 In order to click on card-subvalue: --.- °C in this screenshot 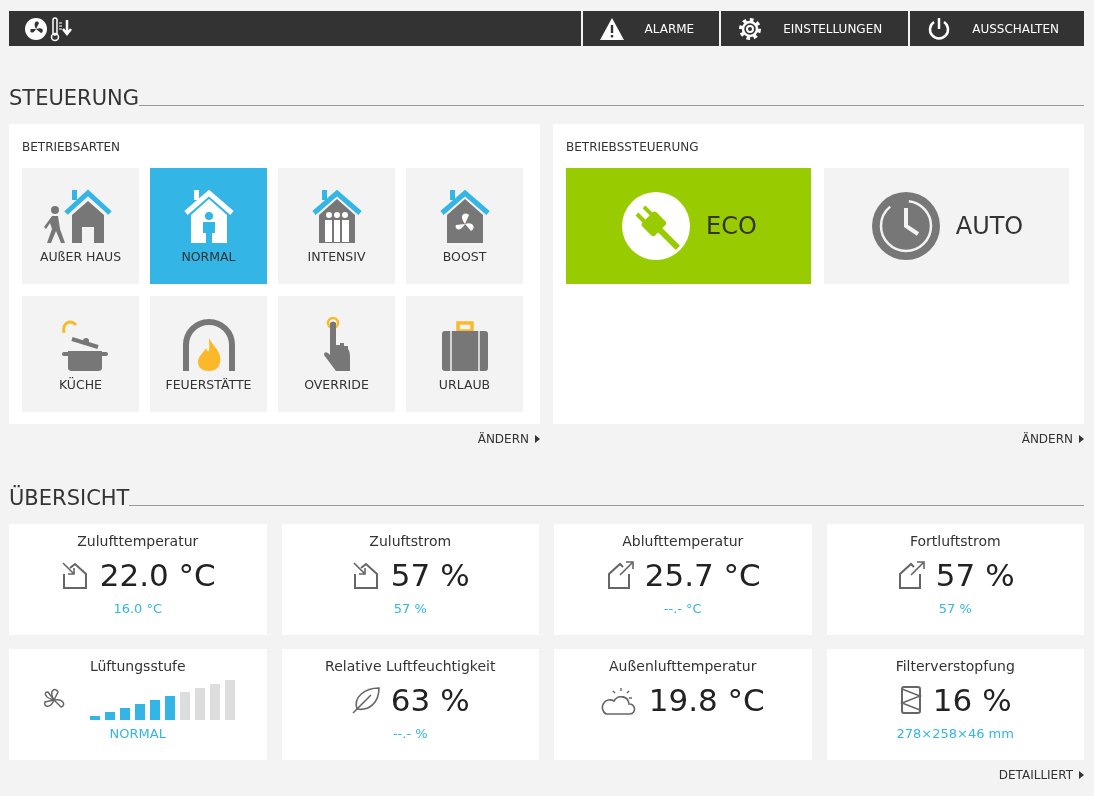, I will do `click(682, 608)`.